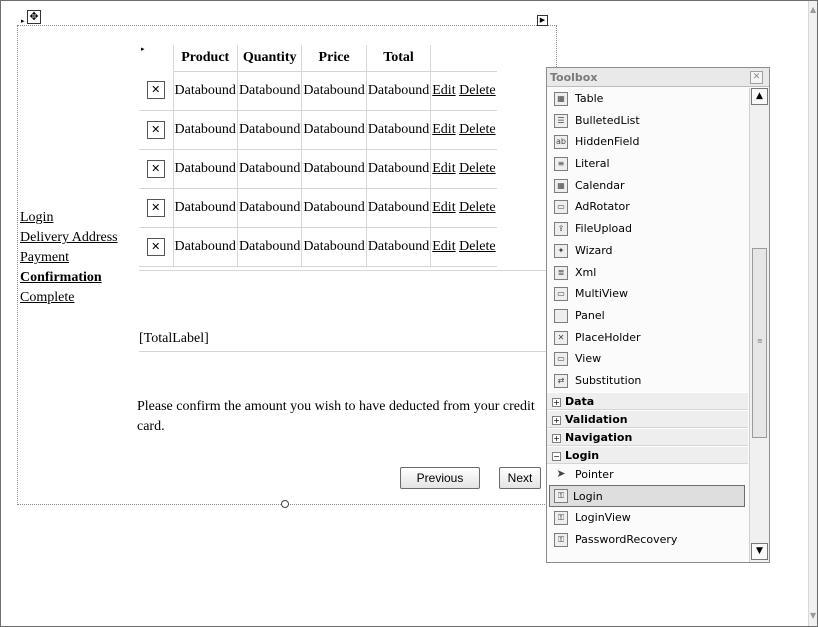  I want to click on total-summary-box: [TotalLabel], so click(348, 311).